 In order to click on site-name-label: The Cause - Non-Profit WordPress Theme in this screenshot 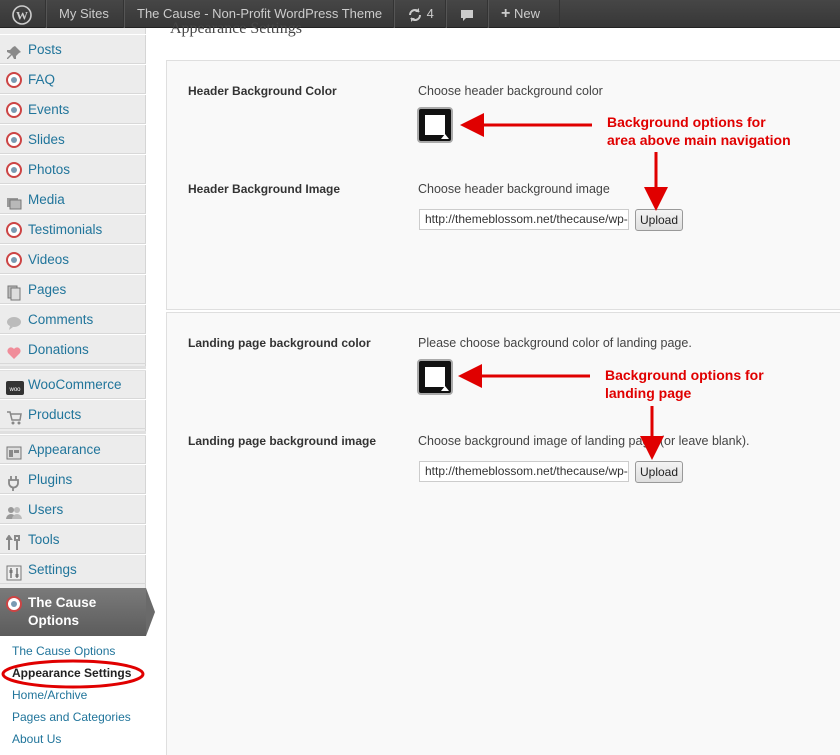, I will do `click(260, 13)`.